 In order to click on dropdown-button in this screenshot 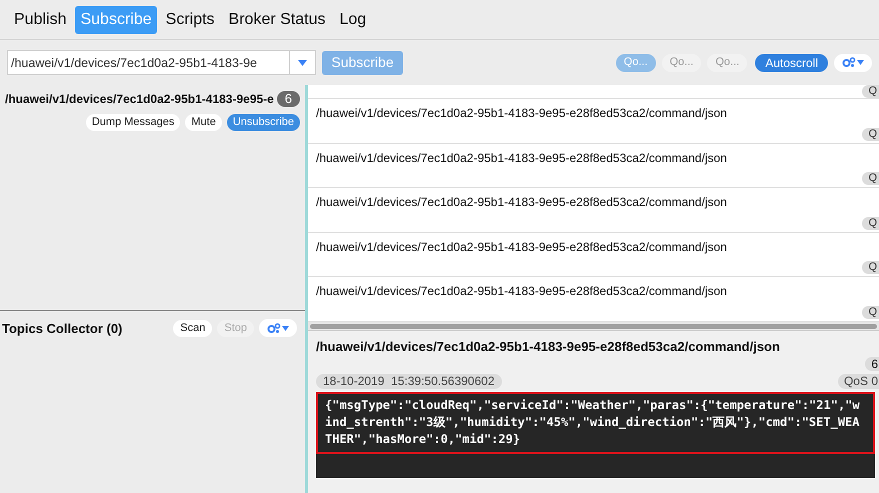, I will do `click(303, 62)`.